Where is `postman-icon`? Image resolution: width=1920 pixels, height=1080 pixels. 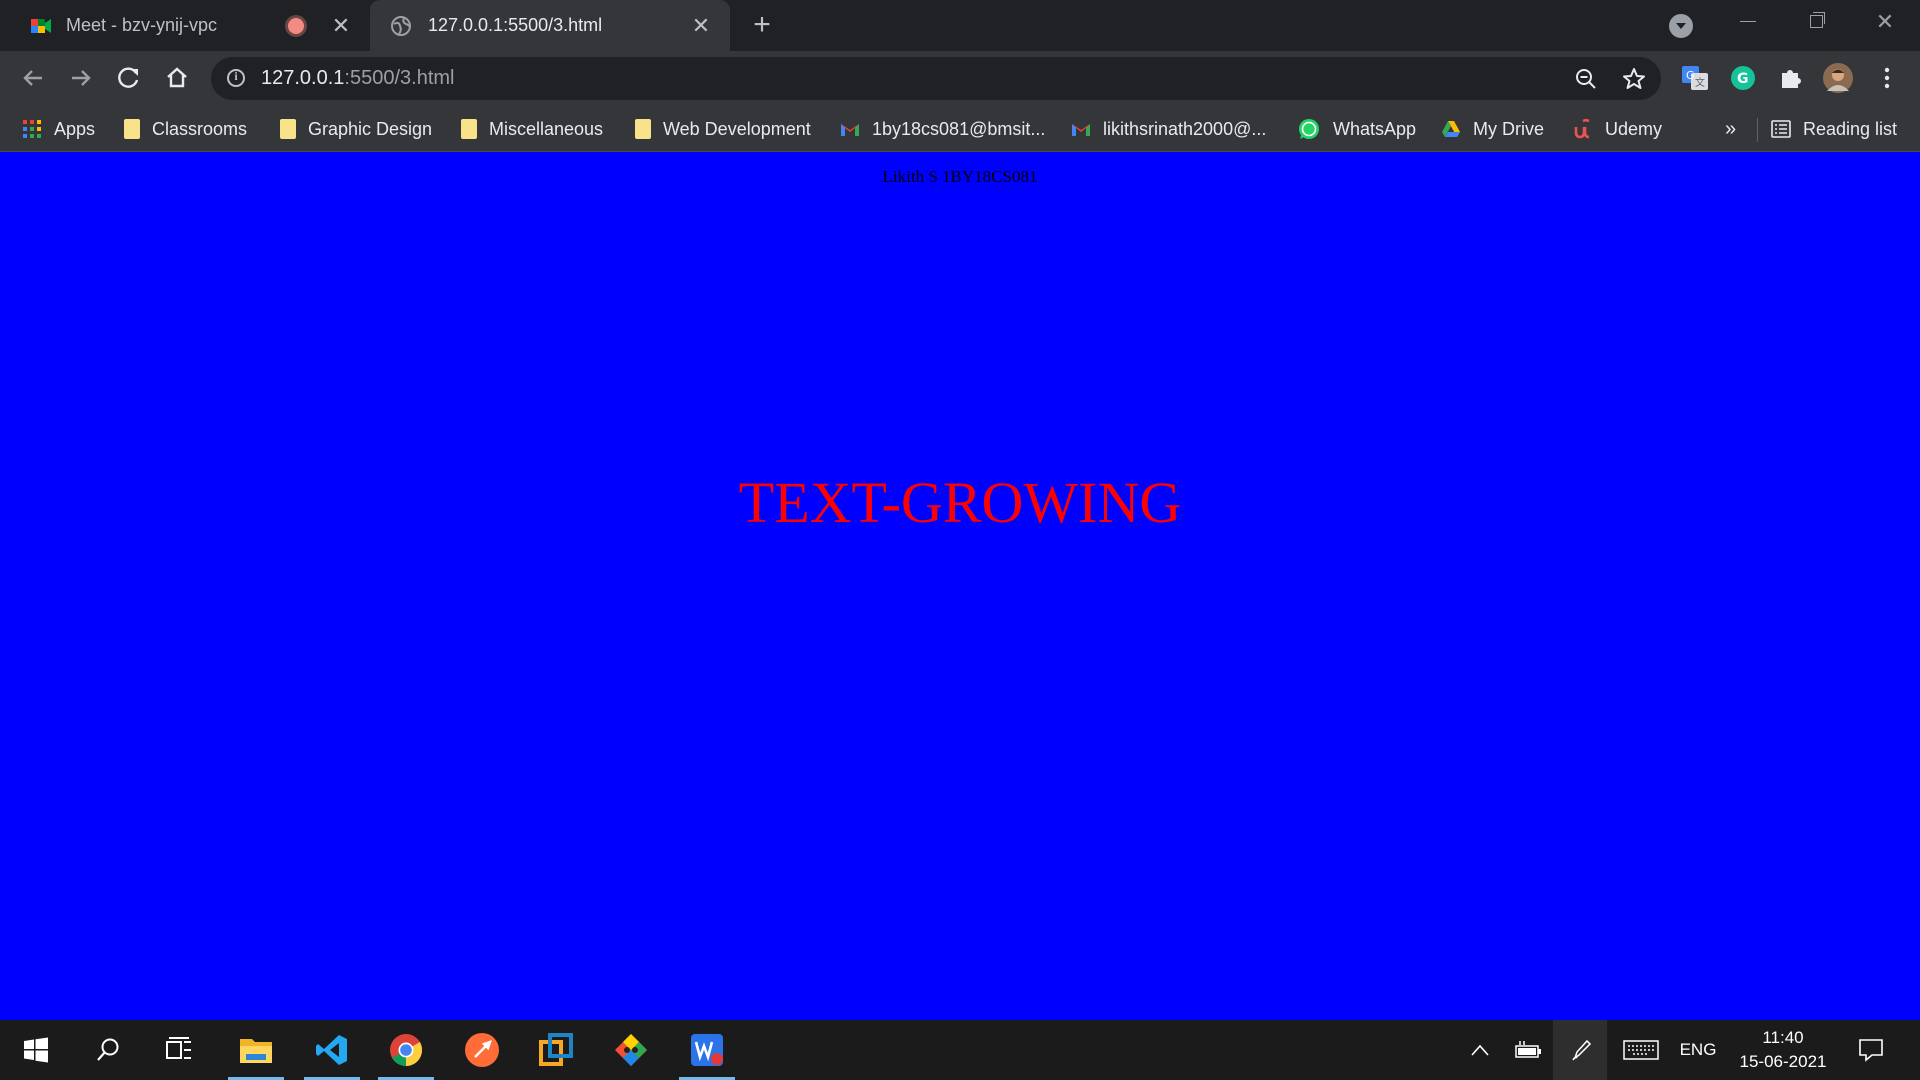
postman-icon is located at coordinates (482, 1050).